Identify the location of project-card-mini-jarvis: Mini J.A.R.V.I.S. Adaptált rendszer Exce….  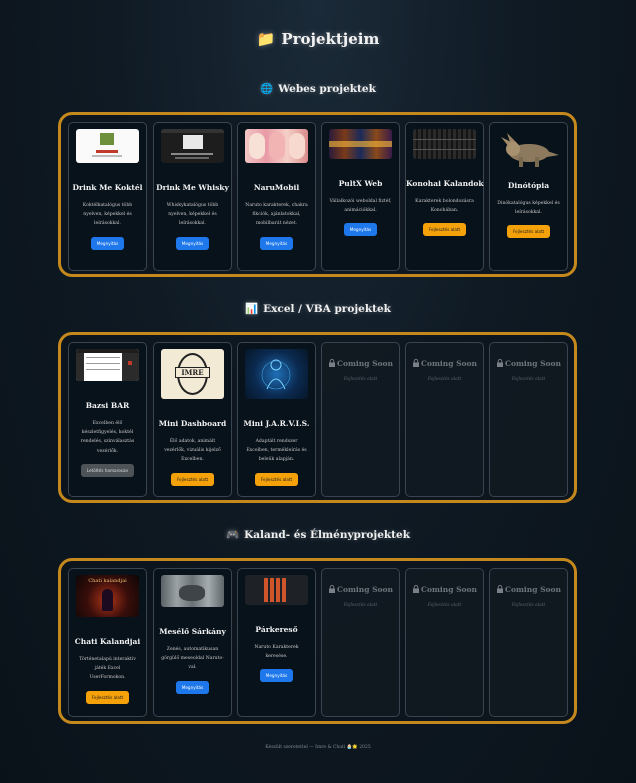
(276, 419).